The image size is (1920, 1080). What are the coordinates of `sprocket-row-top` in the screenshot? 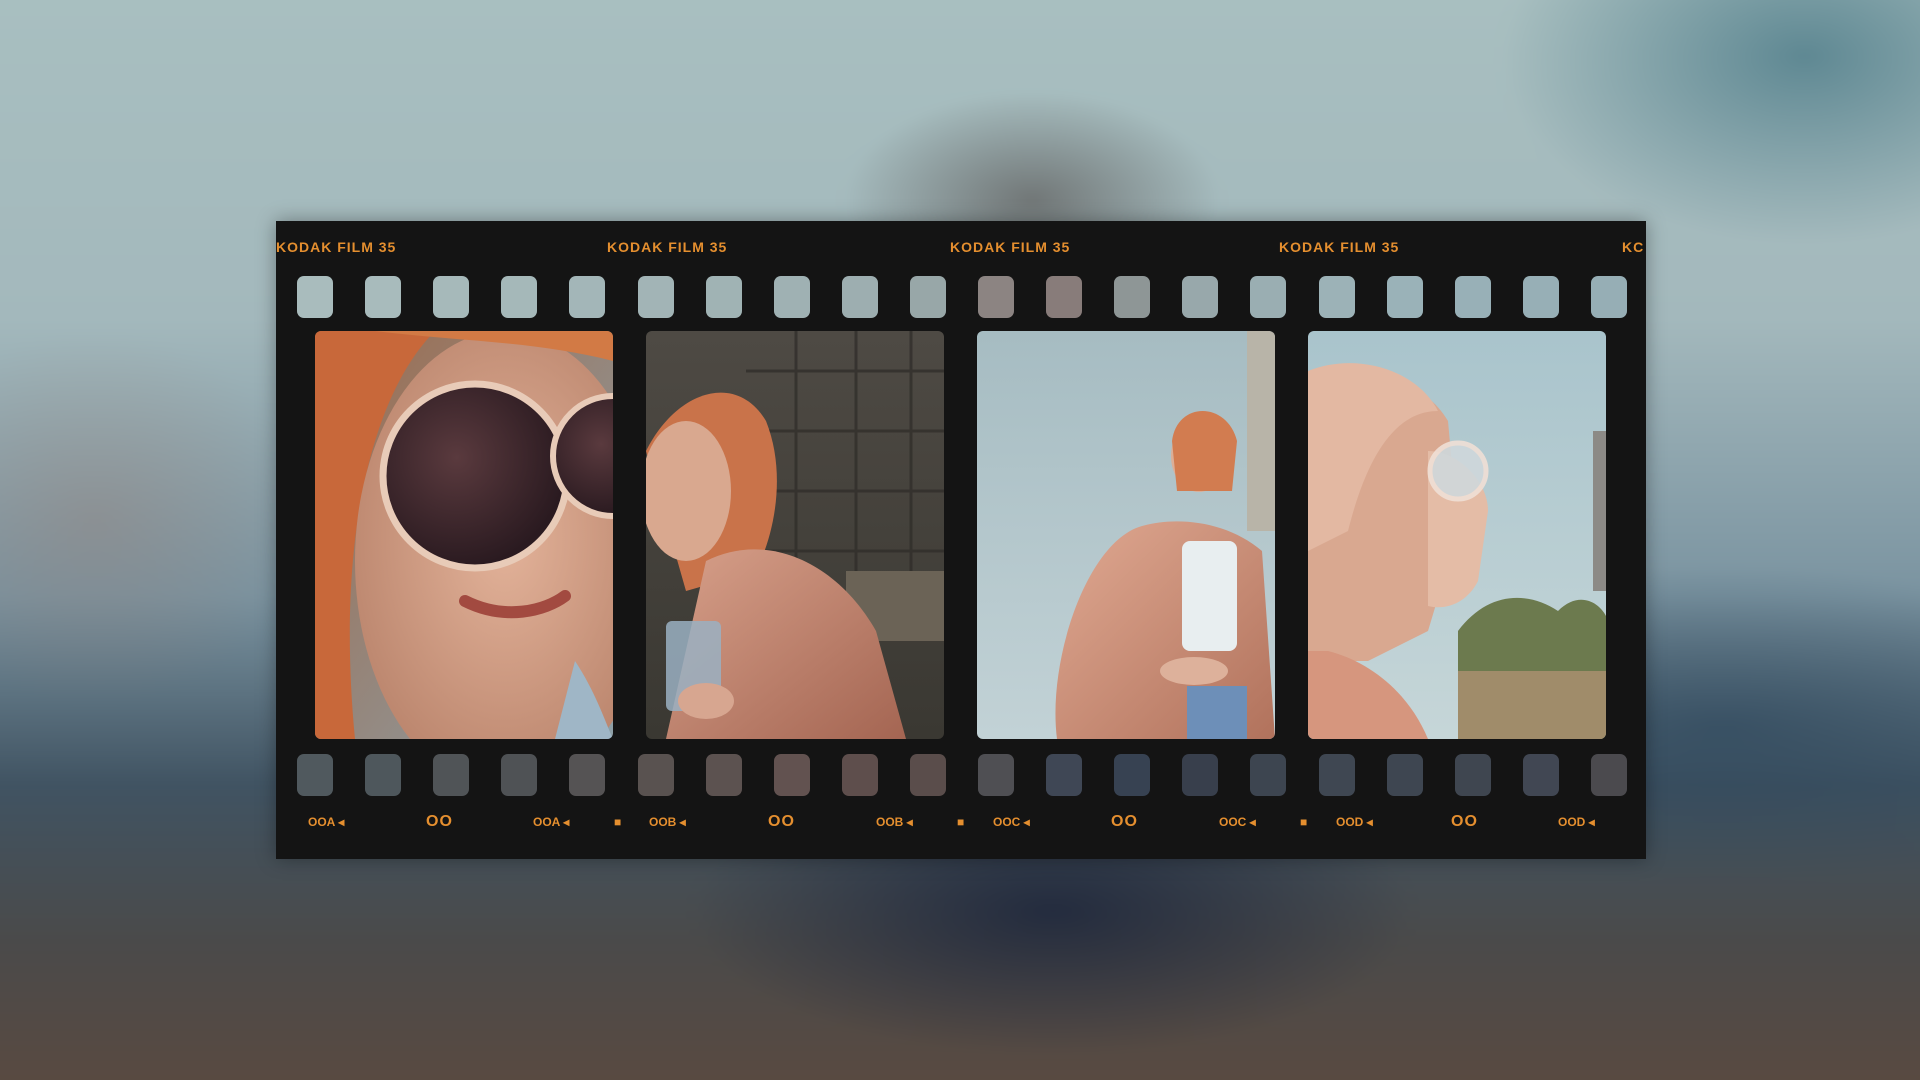 It's located at (961, 298).